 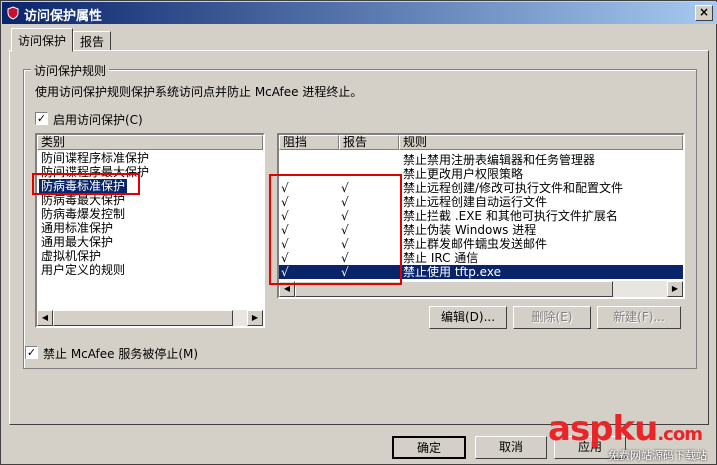 What do you see at coordinates (150, 142) in the screenshot?
I see `category-column-header: 类别` at bounding box center [150, 142].